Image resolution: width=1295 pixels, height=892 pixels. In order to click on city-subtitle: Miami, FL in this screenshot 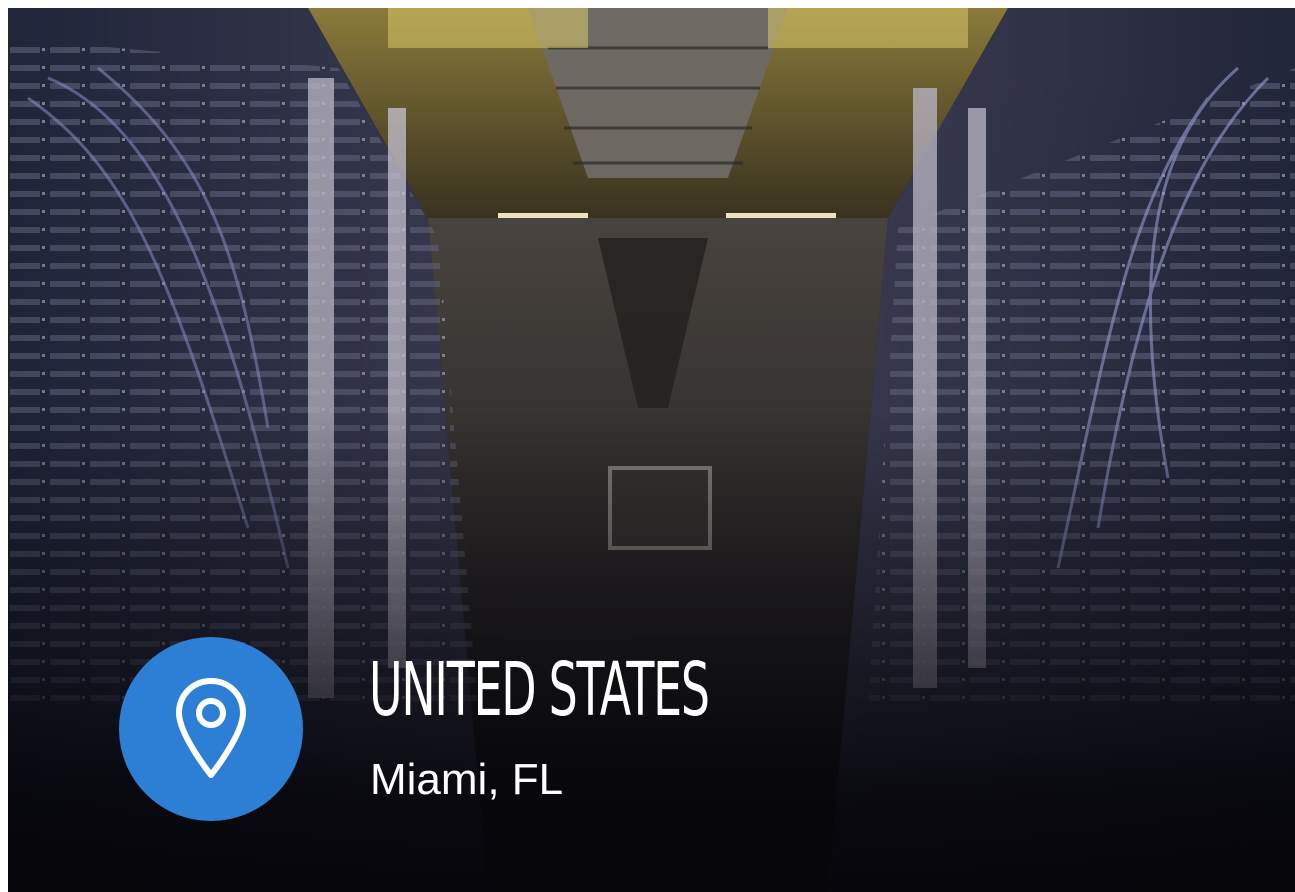, I will do `click(467, 779)`.